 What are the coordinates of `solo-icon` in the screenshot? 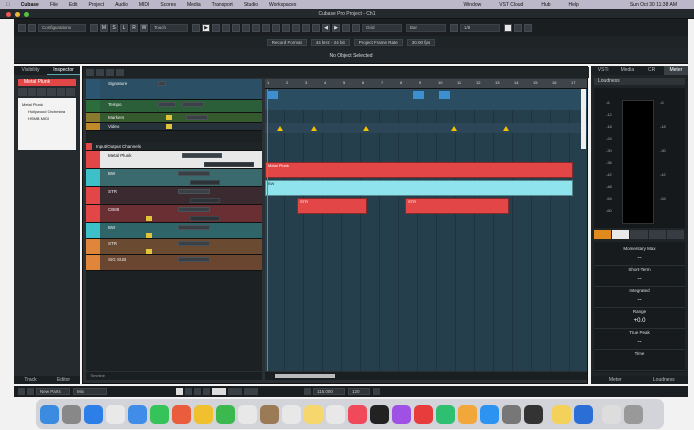 It's located at (32, 92).